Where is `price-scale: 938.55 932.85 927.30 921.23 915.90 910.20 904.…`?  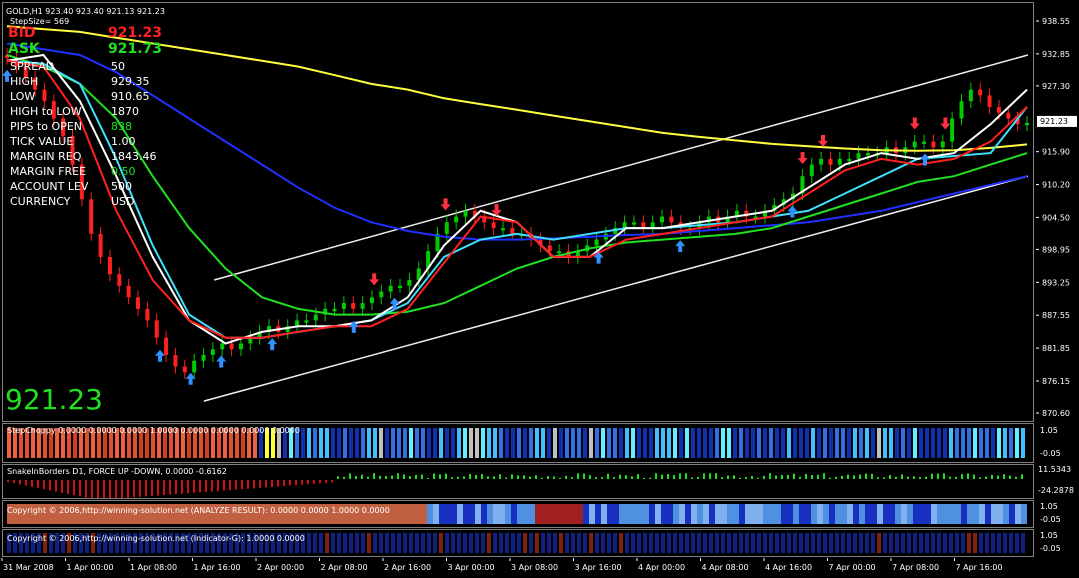
price-scale: 938.55 932.85 927.30 921.23 915.90 910.20 904.… is located at coordinates (1057, 212).